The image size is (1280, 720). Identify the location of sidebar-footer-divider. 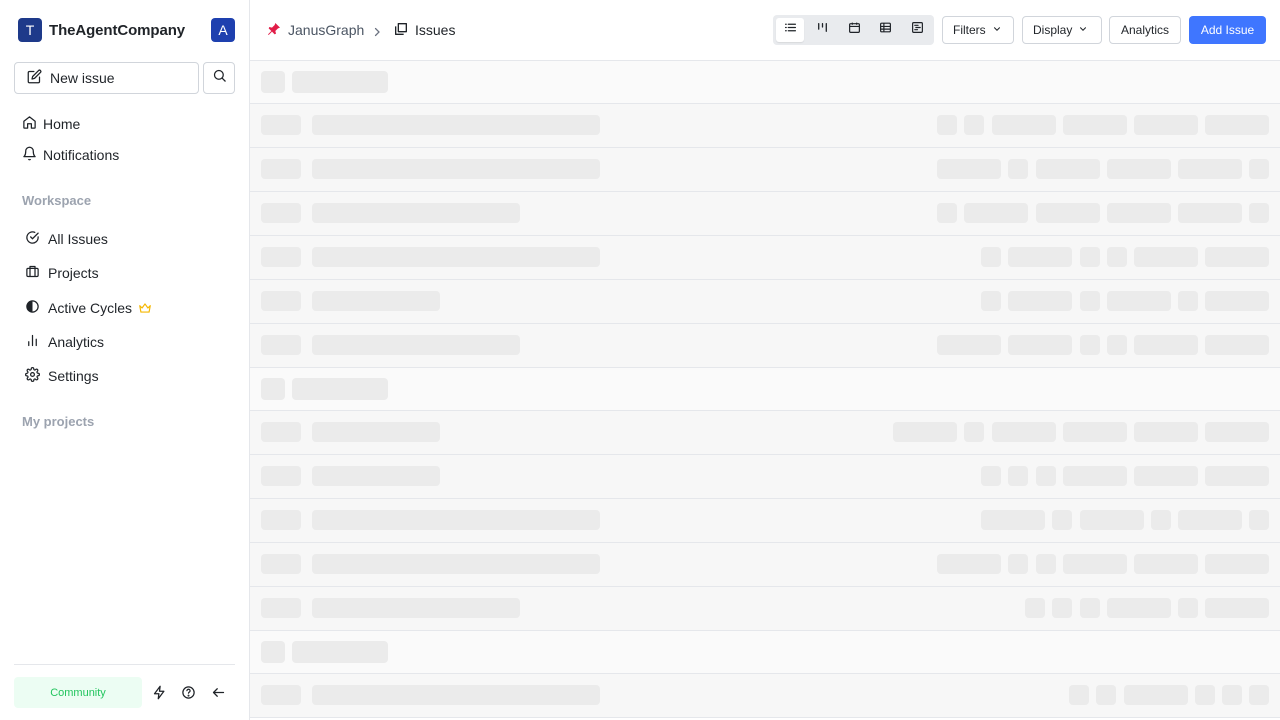
(124, 664).